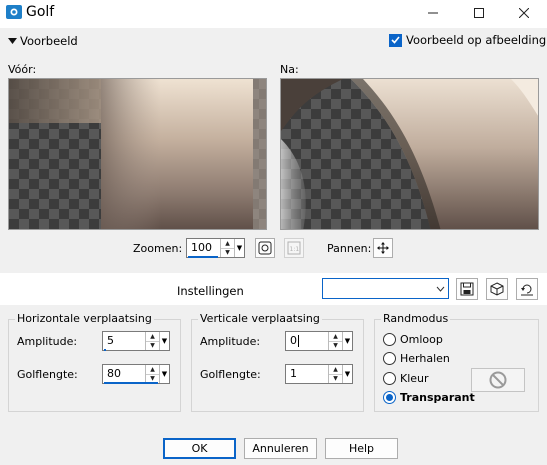 This screenshot has height=465, width=547. Describe the element at coordinates (47, 374) in the screenshot. I see `h-wavelength-label: Golflengte:` at that location.